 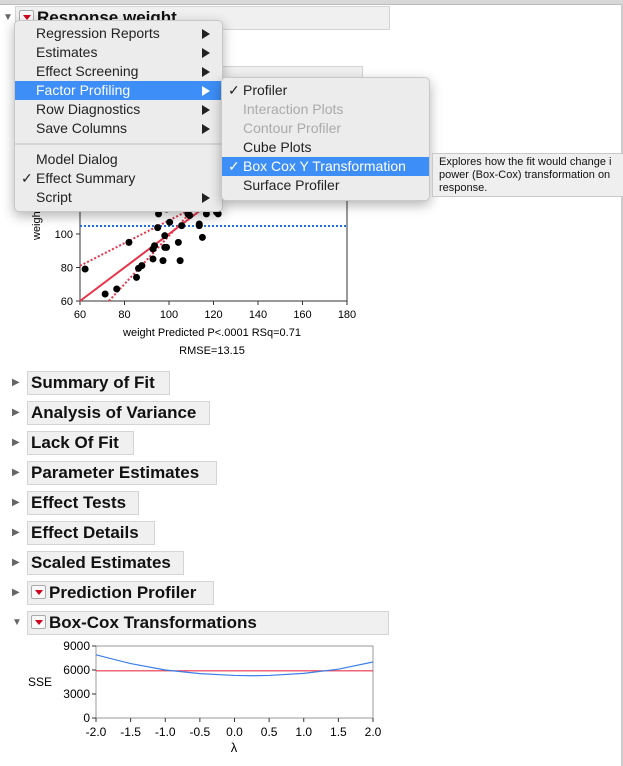 I want to click on plot-frame, so click(x=234, y=682).